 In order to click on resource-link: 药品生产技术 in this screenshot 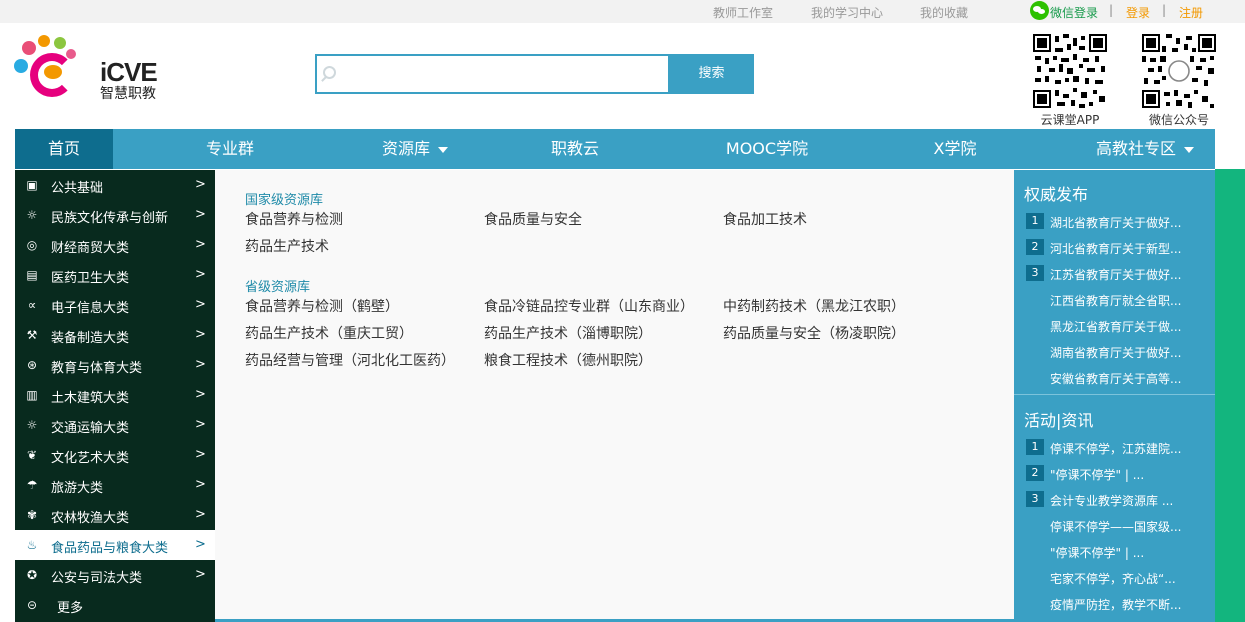, I will do `click(287, 246)`.